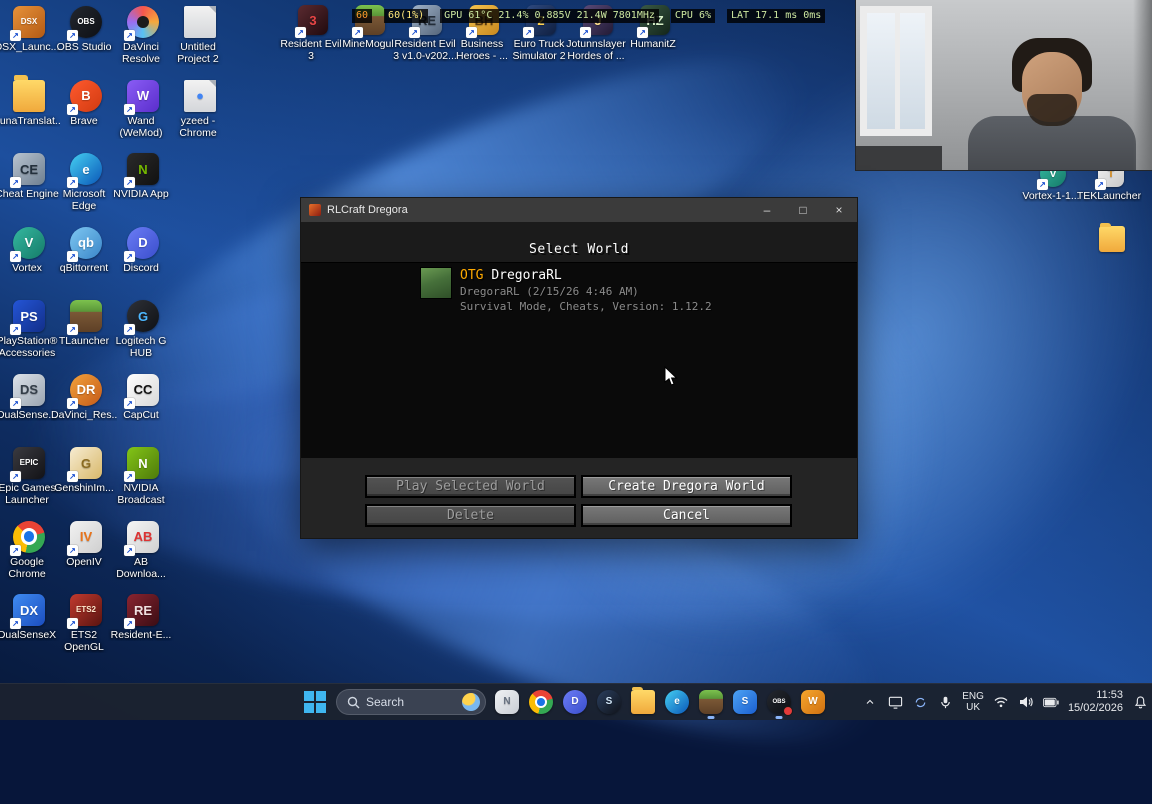 This screenshot has height=804, width=1152. I want to click on language-line2: UK, so click(973, 707).